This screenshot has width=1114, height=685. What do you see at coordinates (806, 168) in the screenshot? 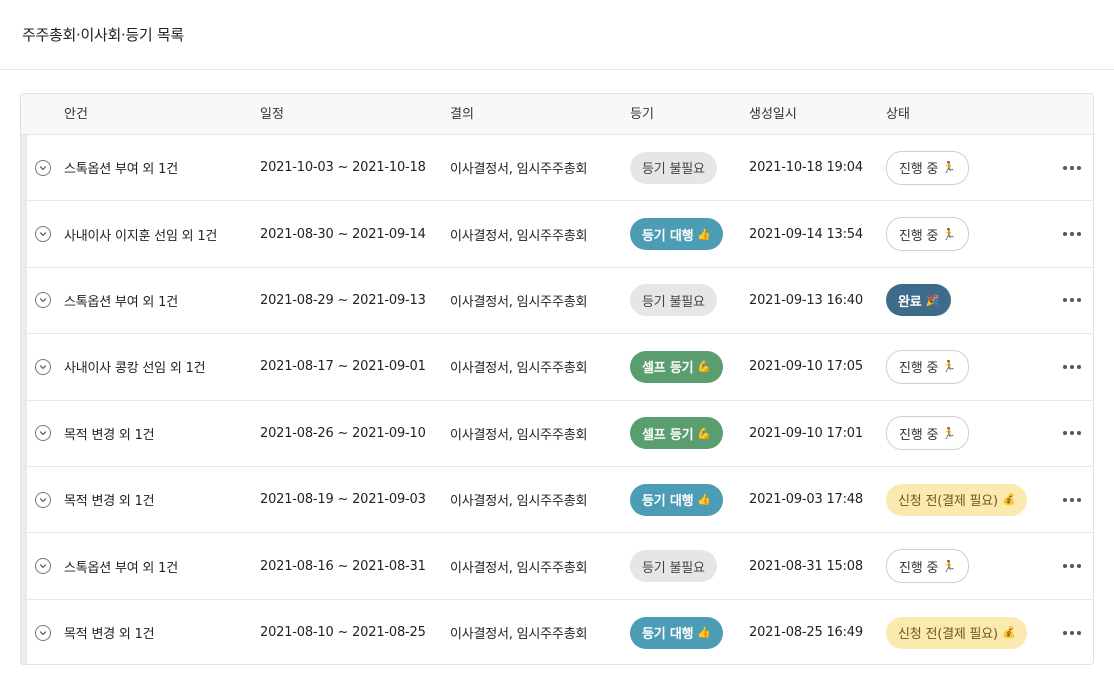
I see `row-created: 2021-10-18 19:04` at bounding box center [806, 168].